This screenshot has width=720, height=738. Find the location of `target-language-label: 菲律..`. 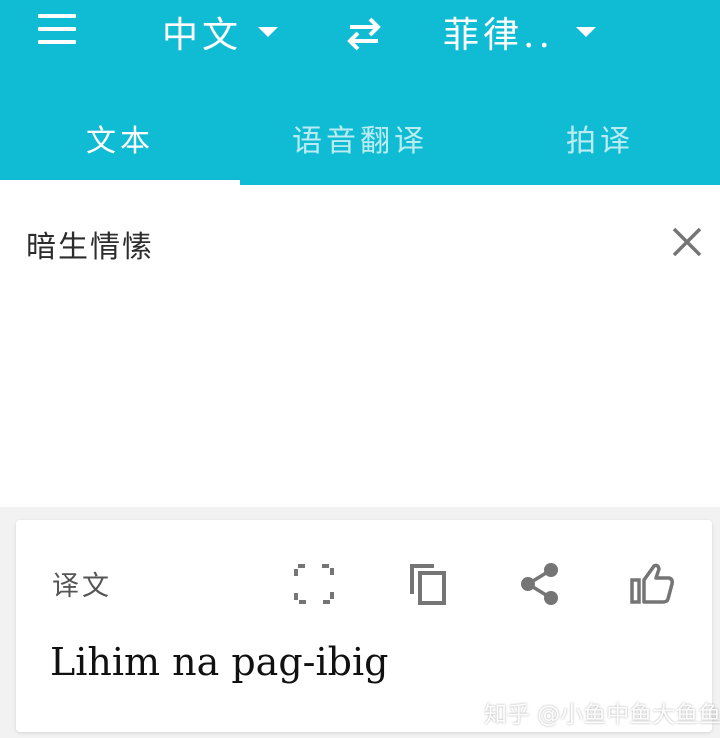

target-language-label: 菲律.. is located at coordinates (498, 35).